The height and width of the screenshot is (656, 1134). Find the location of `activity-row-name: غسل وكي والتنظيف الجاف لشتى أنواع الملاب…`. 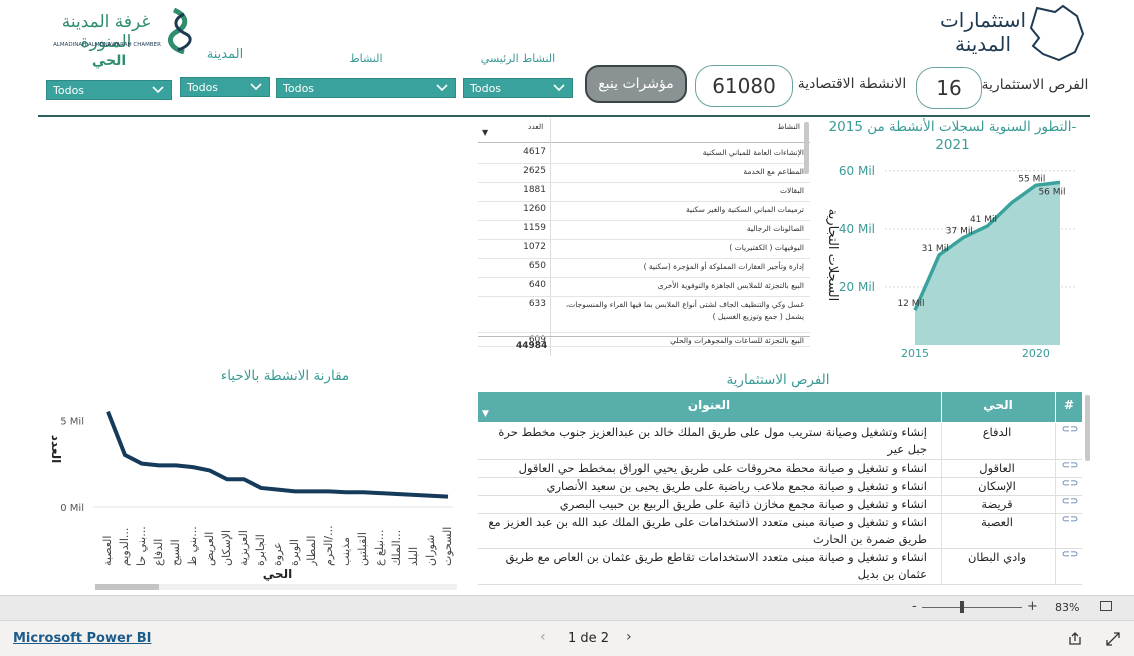

activity-row-name: غسل وكي والتنظيف الجاف لشتى أنواع الملاب… is located at coordinates (684, 310).